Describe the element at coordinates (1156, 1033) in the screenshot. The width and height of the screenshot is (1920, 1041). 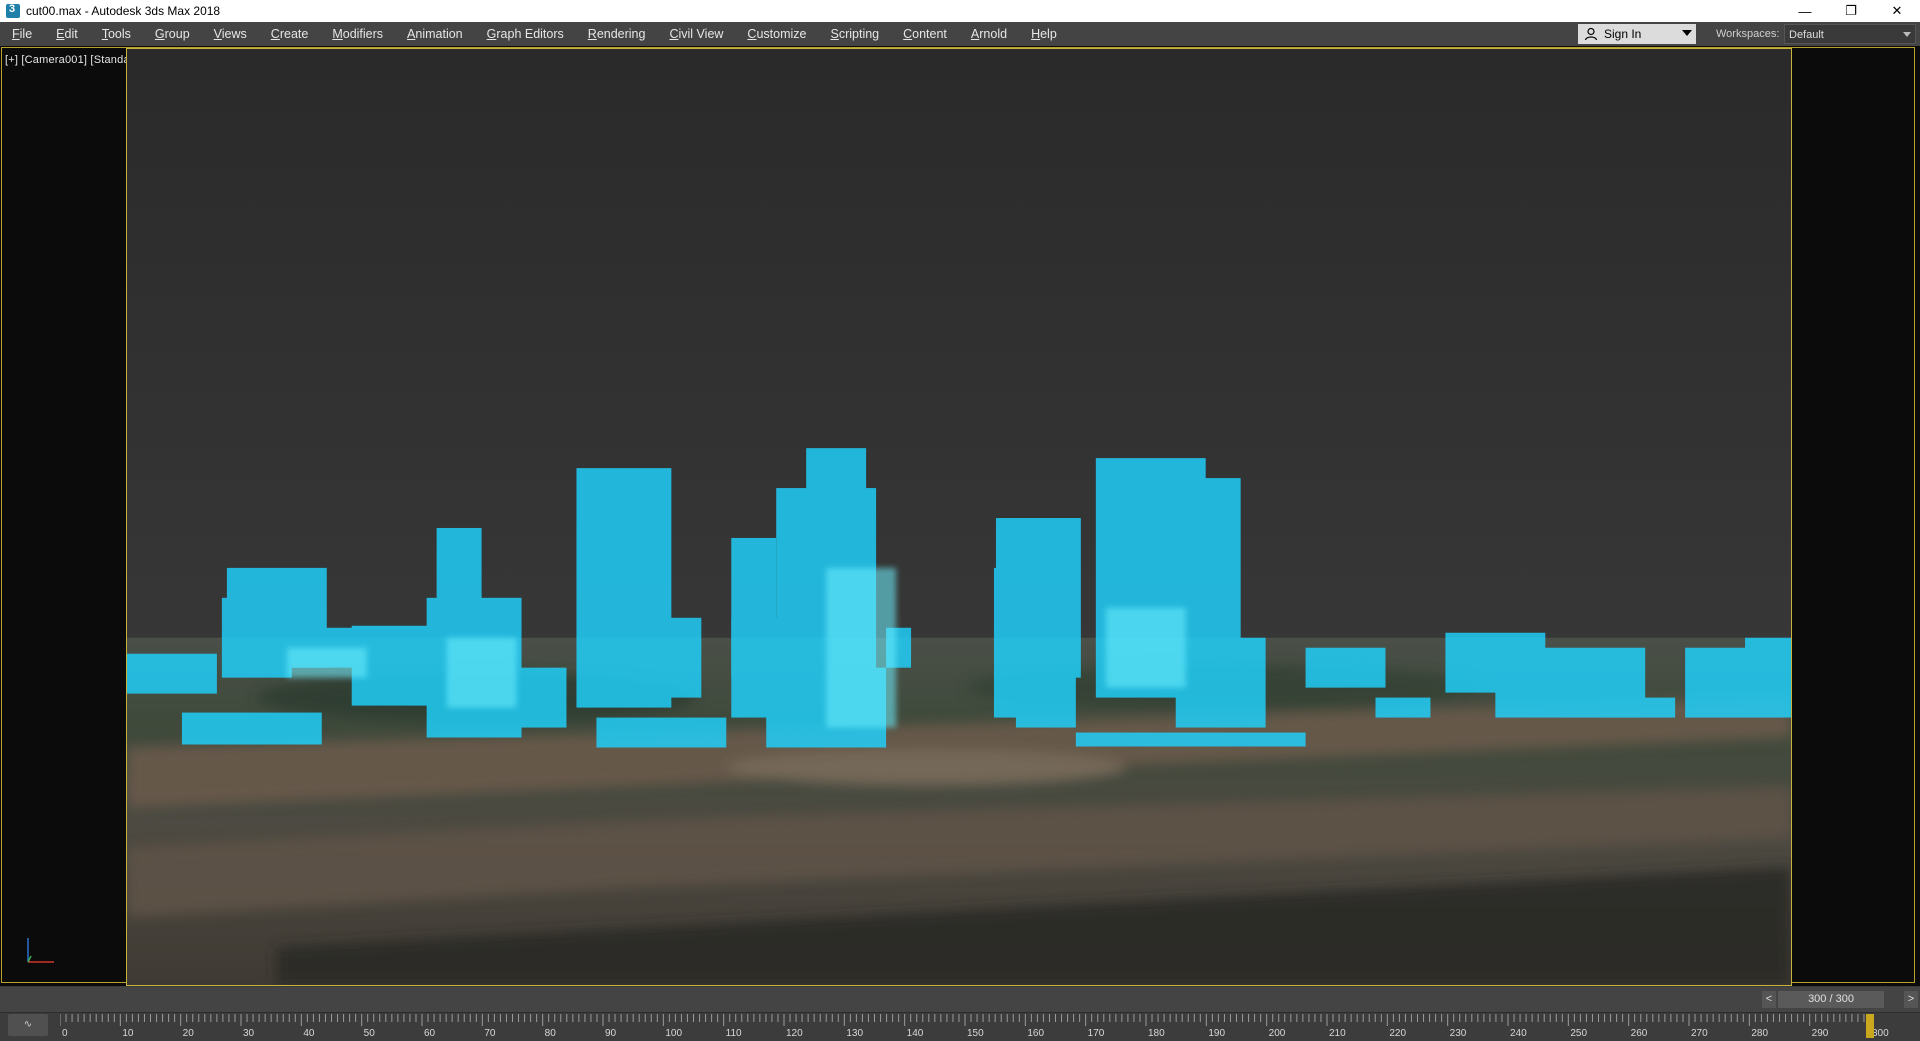
I see `ruler-tick-label: 180` at that location.